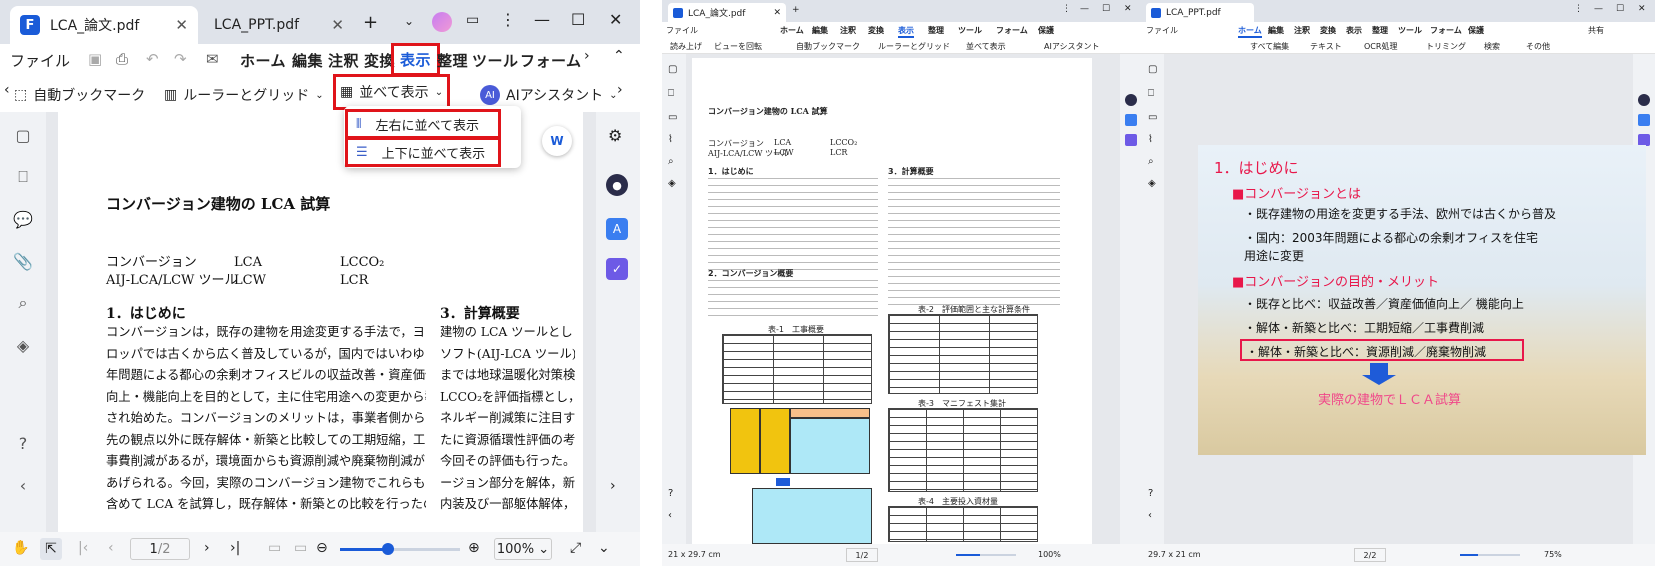  I want to click on translate-icon: A, so click(617, 229).